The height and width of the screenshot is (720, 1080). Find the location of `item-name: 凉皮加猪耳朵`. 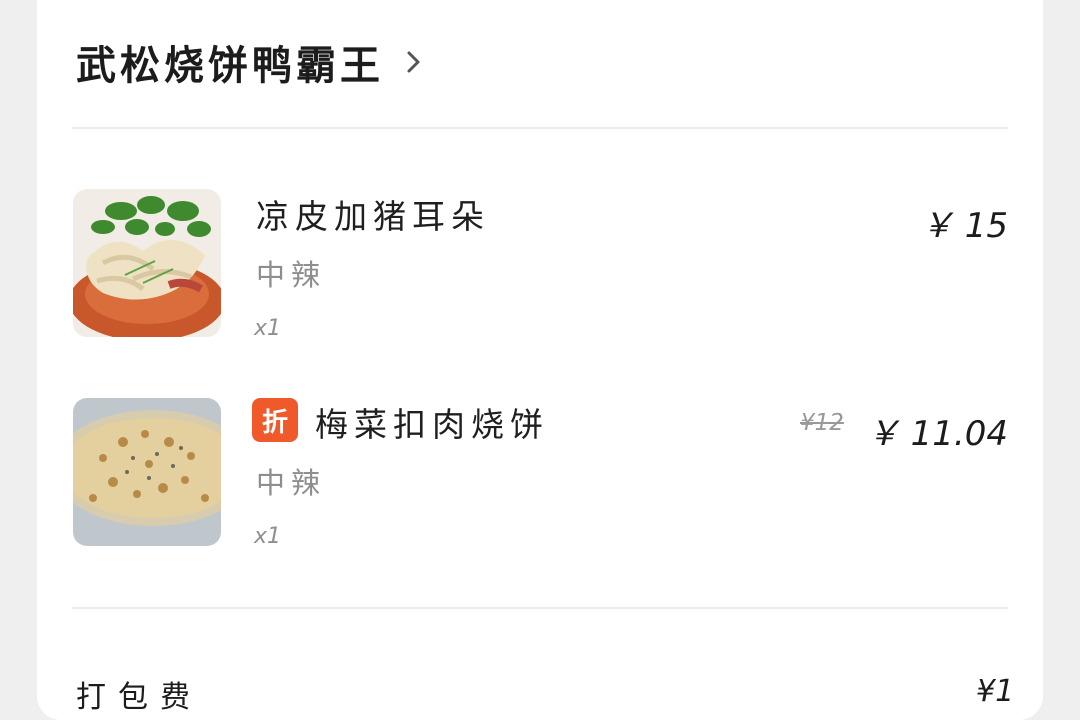

item-name: 凉皮加猪耳朵 is located at coordinates (373, 216).